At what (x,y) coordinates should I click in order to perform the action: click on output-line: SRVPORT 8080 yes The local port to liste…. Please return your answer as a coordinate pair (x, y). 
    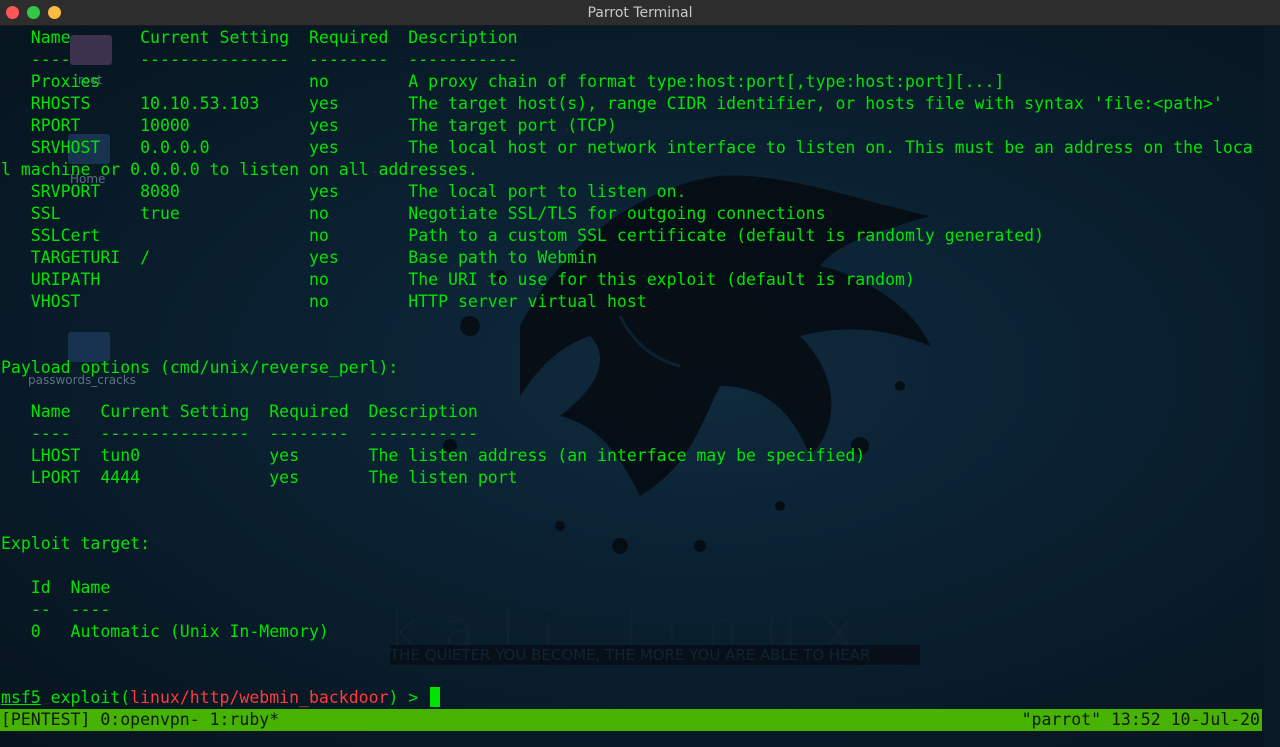
    Looking at the image, I should click on (344, 191).